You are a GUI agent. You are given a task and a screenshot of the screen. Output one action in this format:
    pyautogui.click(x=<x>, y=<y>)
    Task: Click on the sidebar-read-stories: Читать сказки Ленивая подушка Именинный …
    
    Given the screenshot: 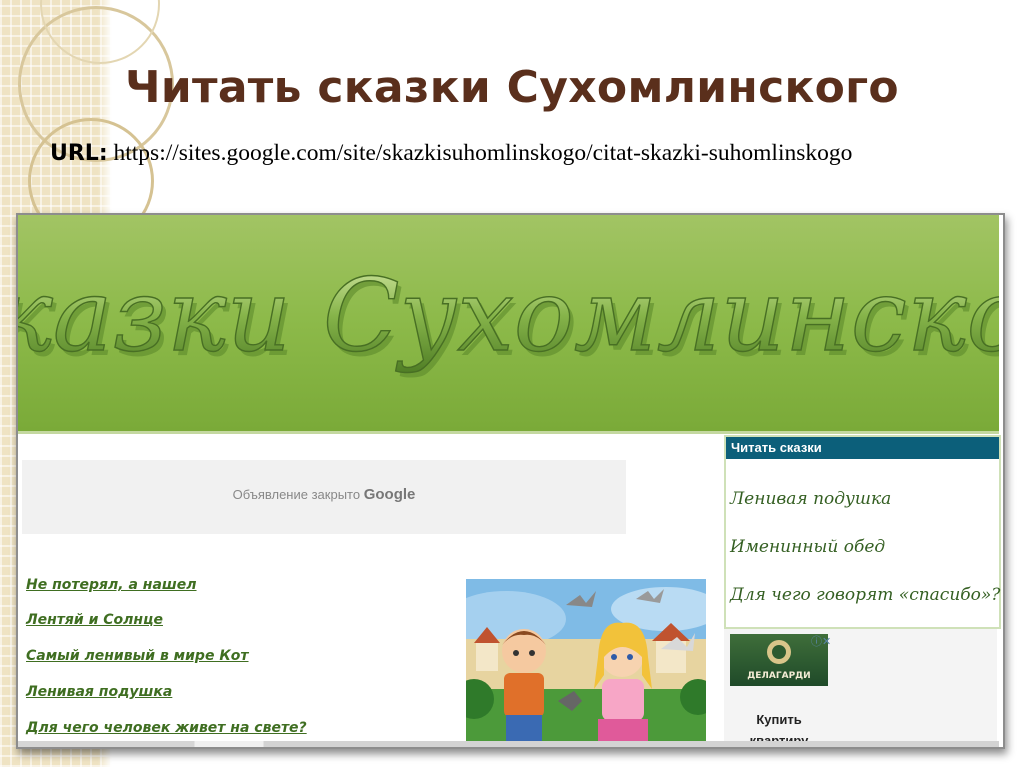 What is the action you would take?
    pyautogui.click(x=862, y=532)
    